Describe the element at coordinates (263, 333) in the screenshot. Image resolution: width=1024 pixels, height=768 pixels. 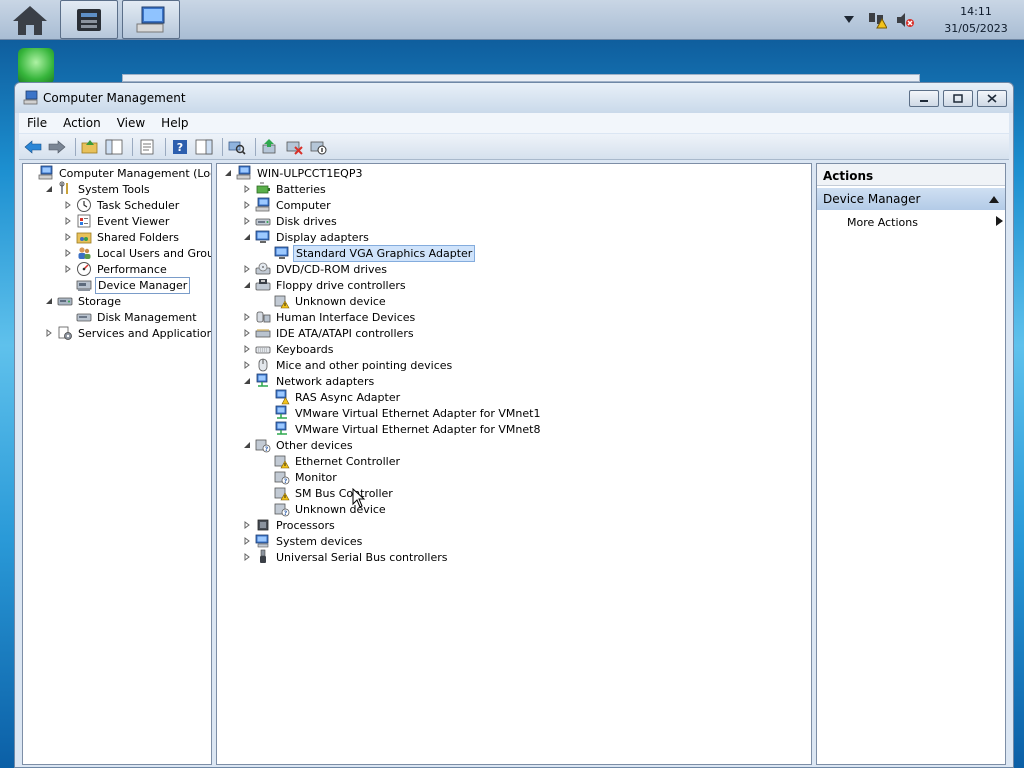
I see `ide-icon` at that location.